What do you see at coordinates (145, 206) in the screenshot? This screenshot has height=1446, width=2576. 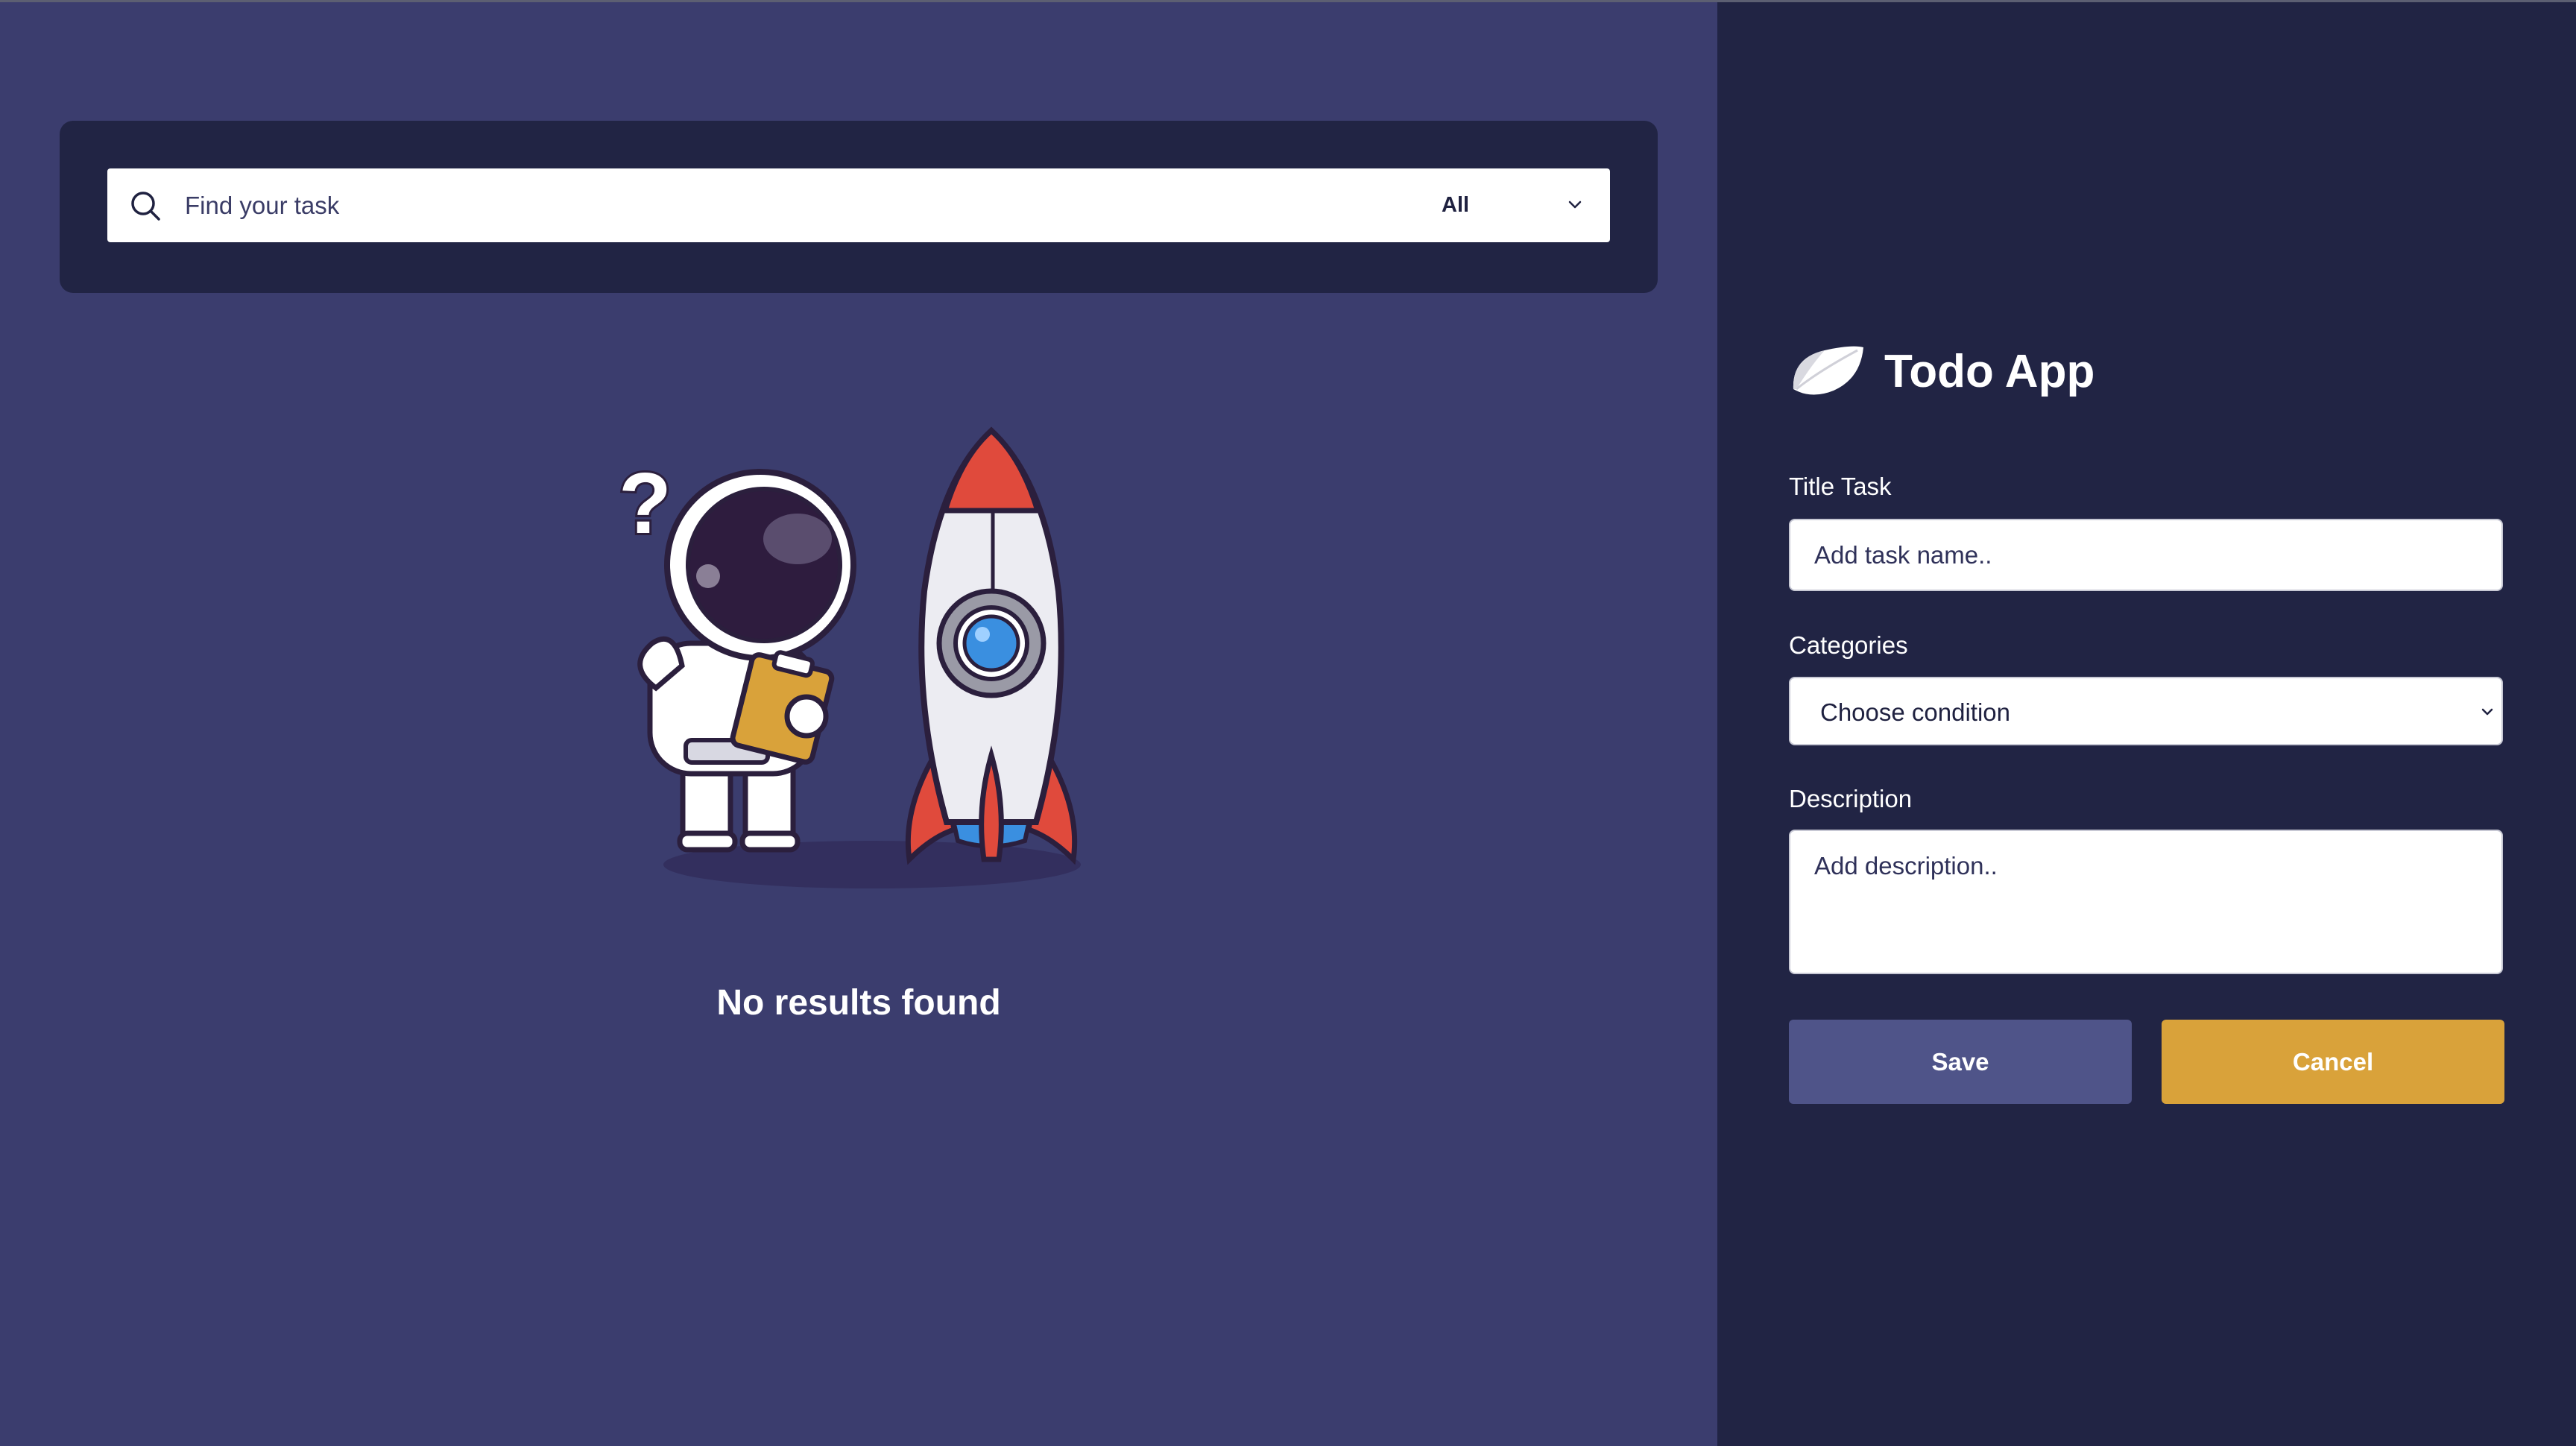 I see `search-icon` at bounding box center [145, 206].